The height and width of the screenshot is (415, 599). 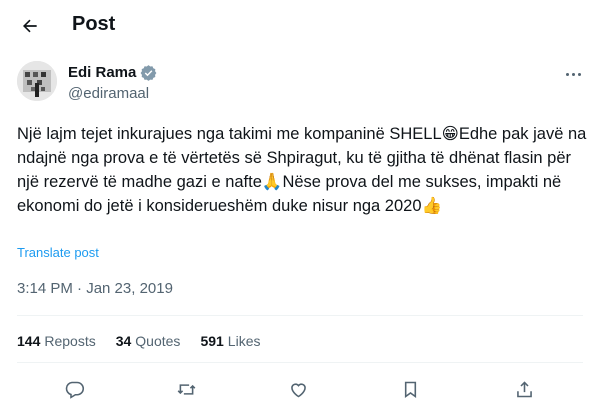 I want to click on more-button, so click(x=573, y=74).